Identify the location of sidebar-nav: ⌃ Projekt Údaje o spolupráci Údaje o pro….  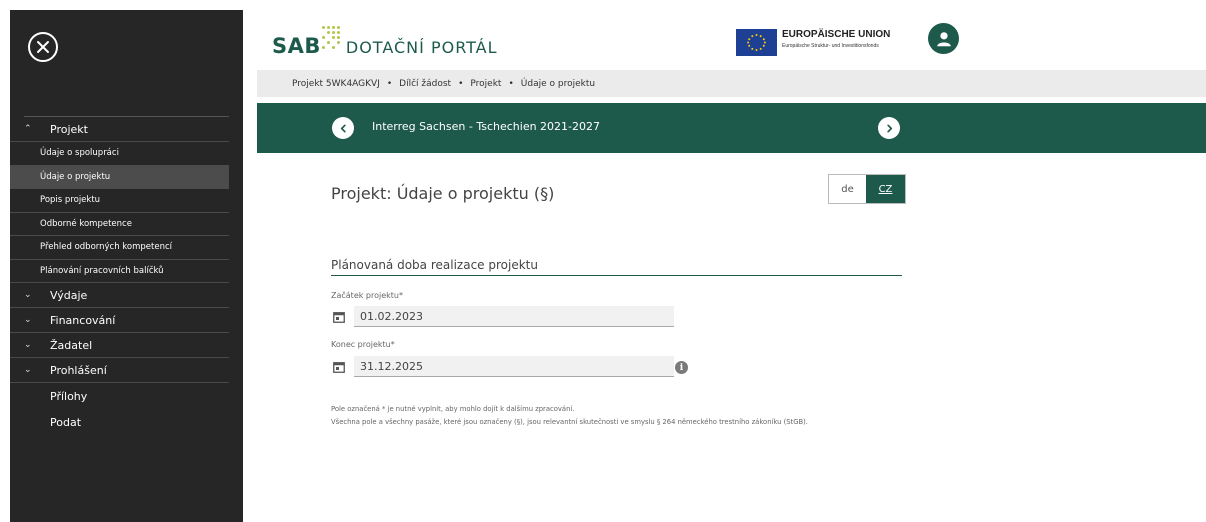
(126, 275).